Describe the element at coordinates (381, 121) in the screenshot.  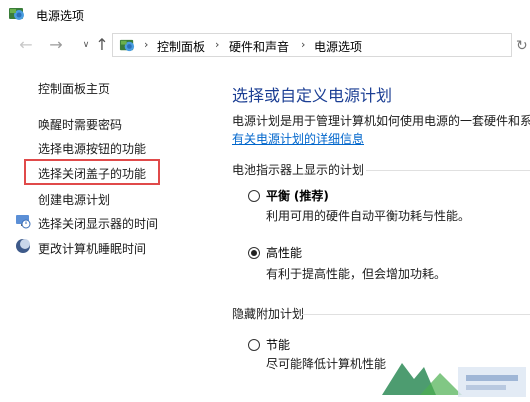
I see `page-description: 电源计划是用于管理计算机如何使用电源的一套硬件和系` at that location.